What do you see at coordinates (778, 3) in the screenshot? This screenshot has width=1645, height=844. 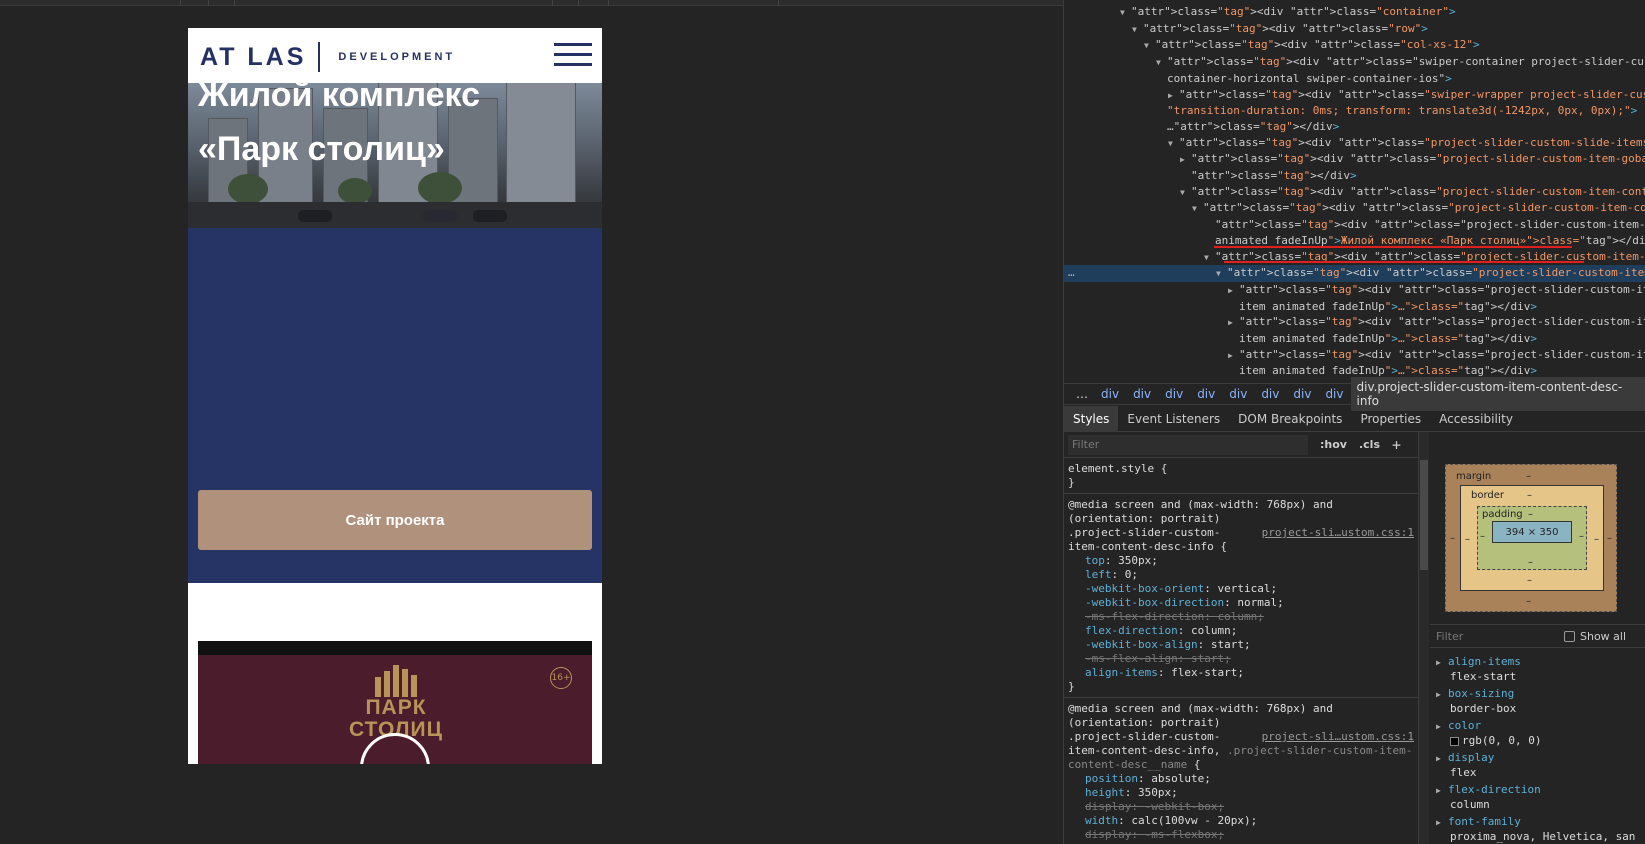 I see `toolbar-divider` at bounding box center [778, 3].